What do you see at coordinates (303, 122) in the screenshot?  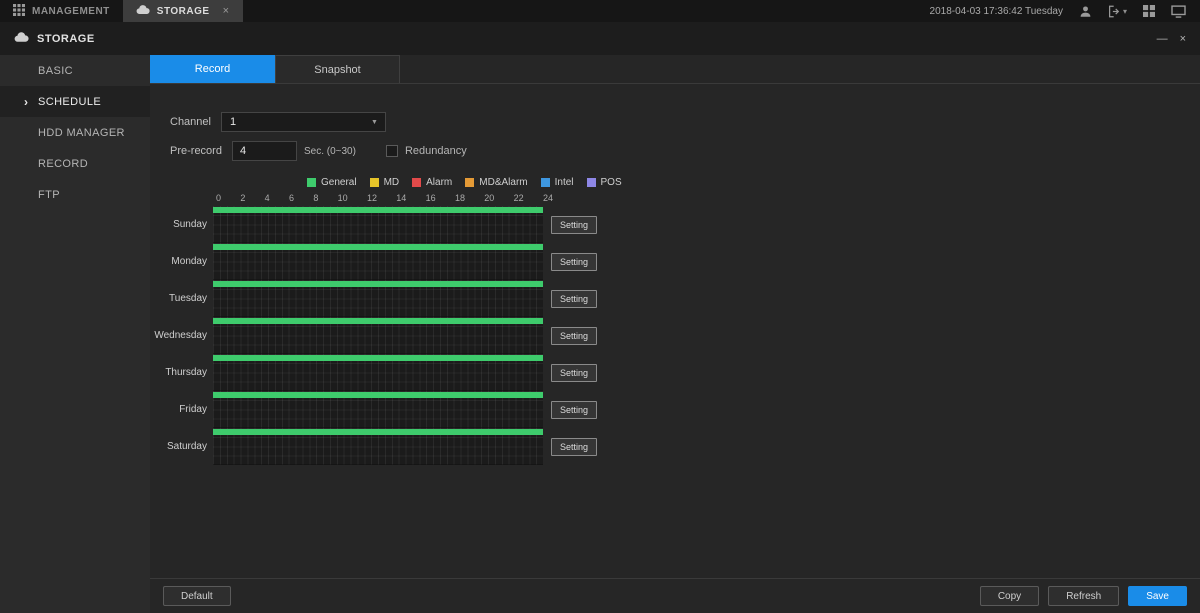 I see `channel-select: 1 ▼` at bounding box center [303, 122].